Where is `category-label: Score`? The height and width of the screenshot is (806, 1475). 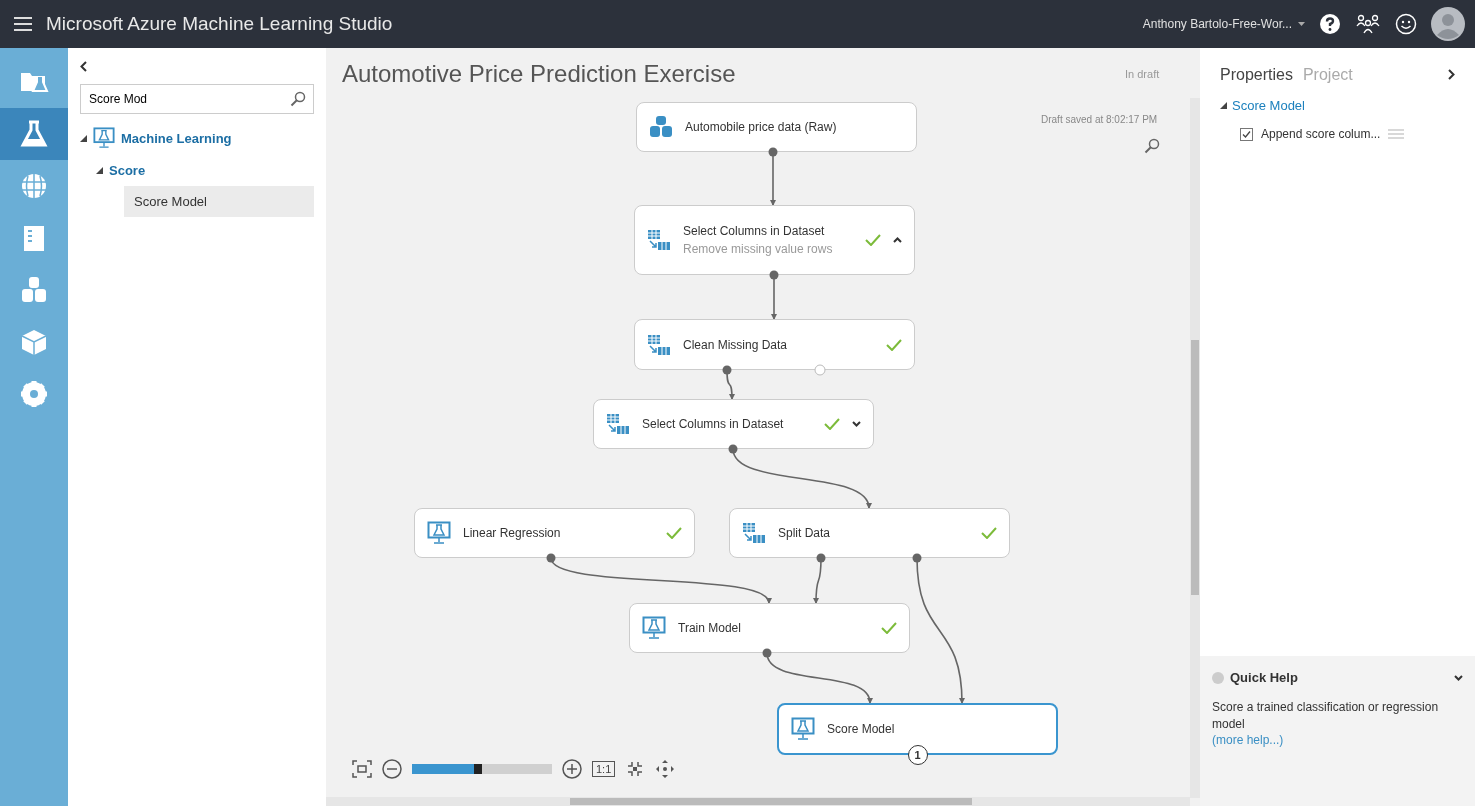
category-label: Score is located at coordinates (127, 170).